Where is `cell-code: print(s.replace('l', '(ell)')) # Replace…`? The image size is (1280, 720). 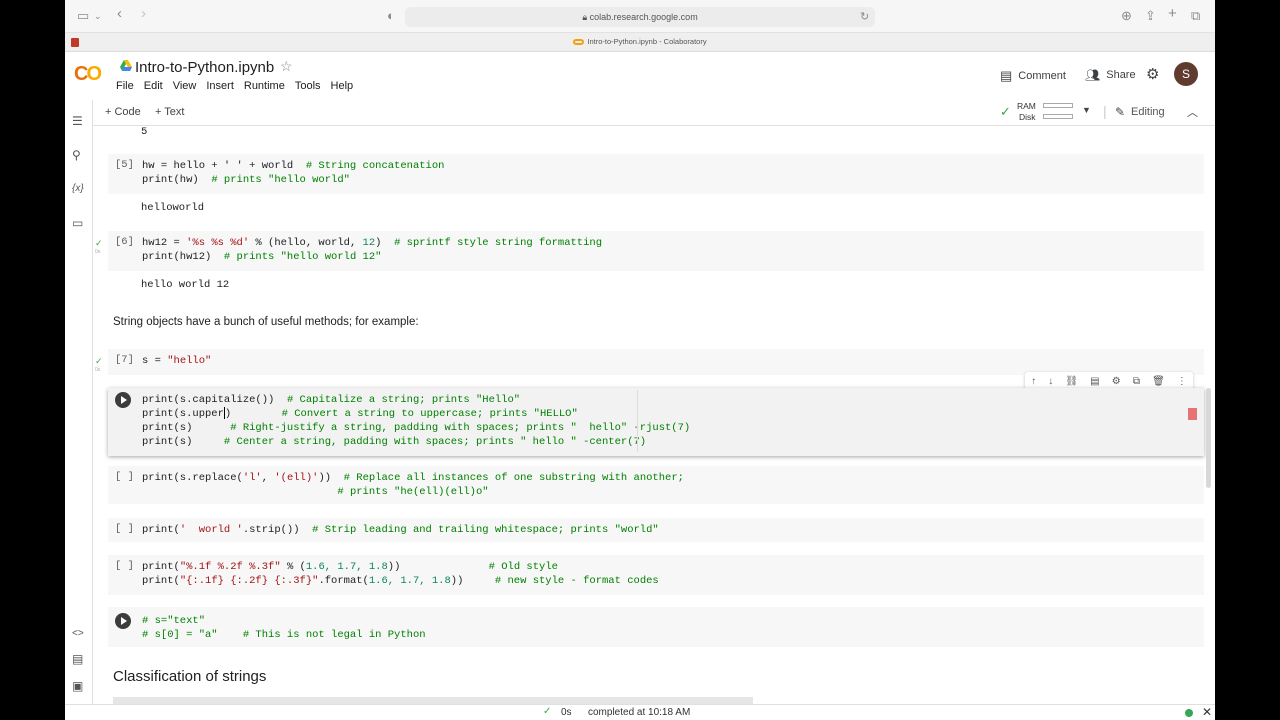 cell-code: print(s.replace('l', '(ell)')) # Replace… is located at coordinates (413, 485).